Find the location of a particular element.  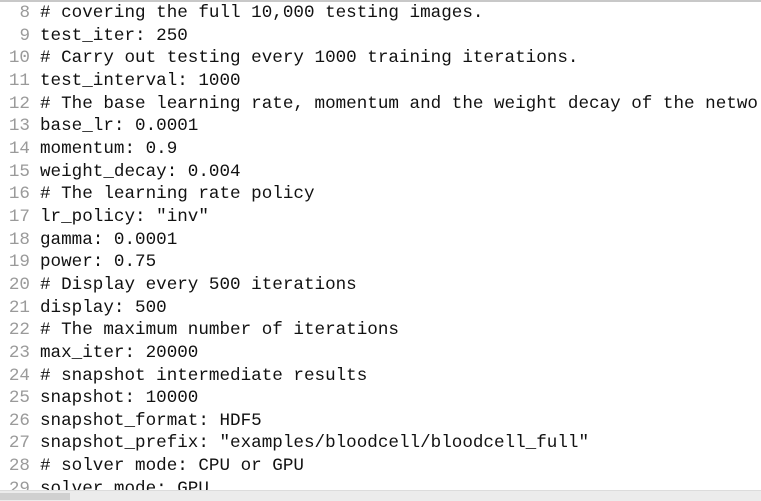

line-number: 13 is located at coordinates (19, 126).